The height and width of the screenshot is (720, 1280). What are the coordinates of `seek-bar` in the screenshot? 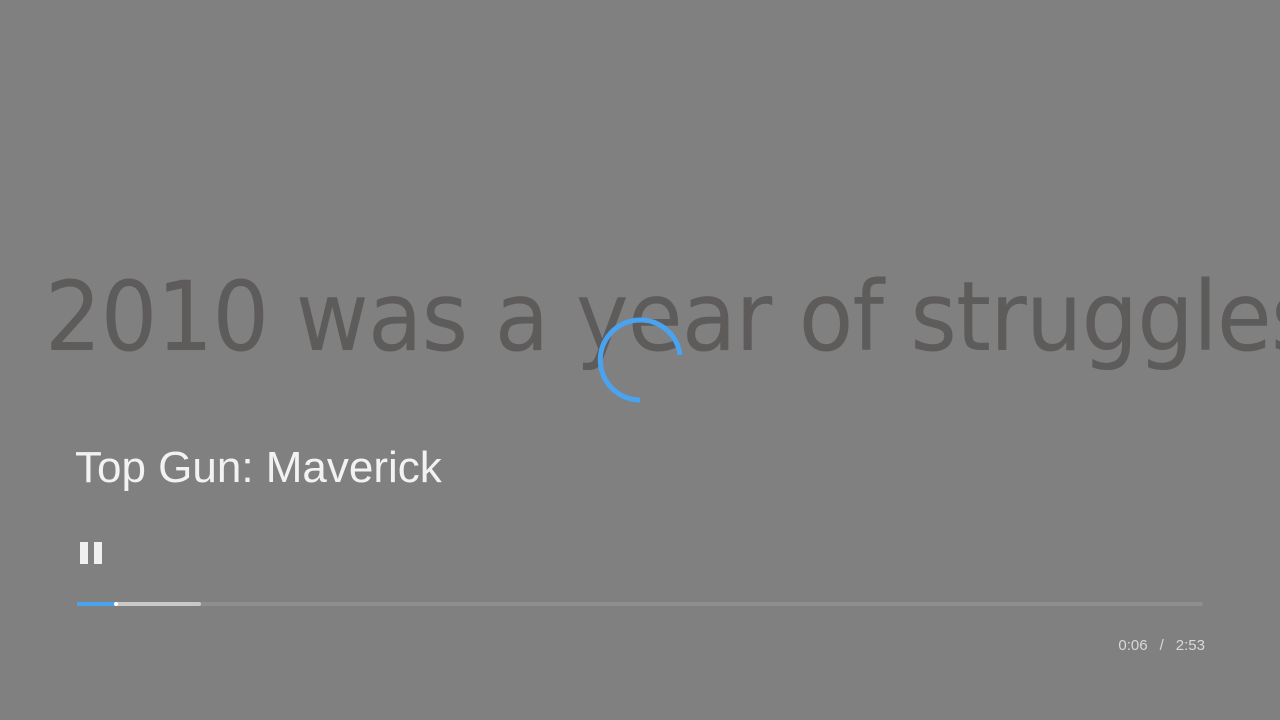 It's located at (640, 604).